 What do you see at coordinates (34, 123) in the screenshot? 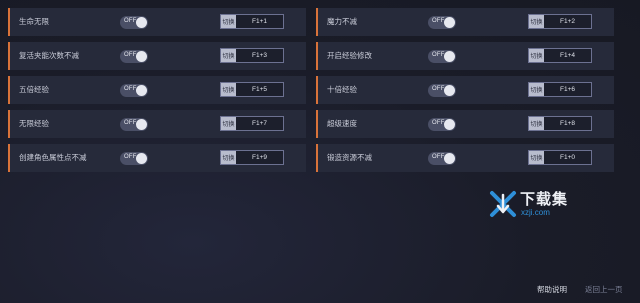
I see `cheat-name: 无限经验` at bounding box center [34, 123].